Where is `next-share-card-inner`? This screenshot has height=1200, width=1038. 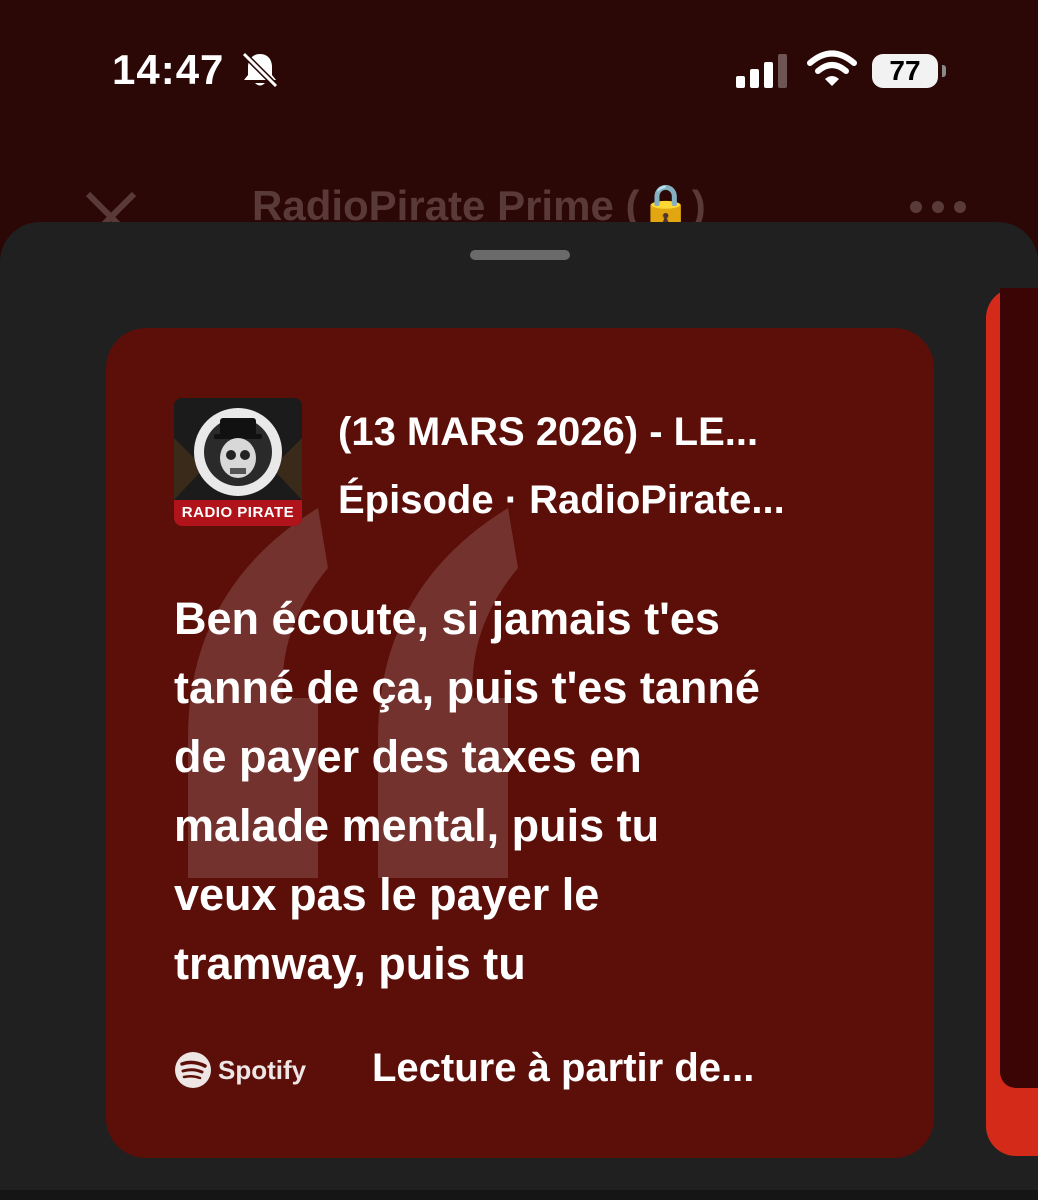 next-share-card-inner is located at coordinates (1019, 688).